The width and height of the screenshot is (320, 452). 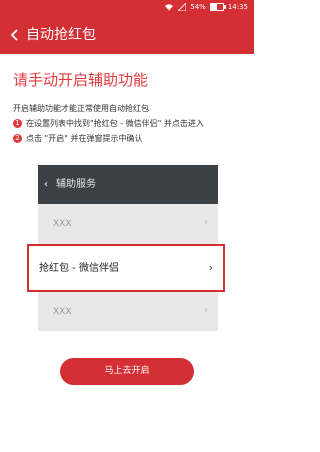 What do you see at coordinates (127, 371) in the screenshot?
I see `open-settings-button: 马上去开启` at bounding box center [127, 371].